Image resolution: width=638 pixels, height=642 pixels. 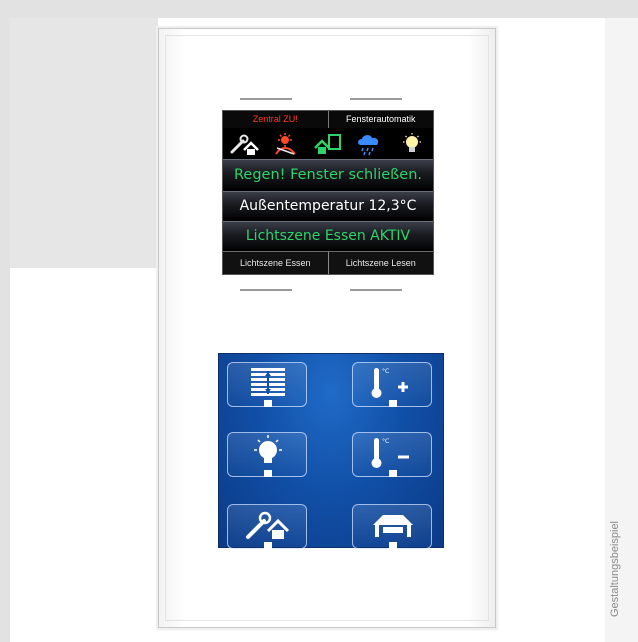 I want to click on thermometer-minus-icon: °C, so click(x=390, y=457).